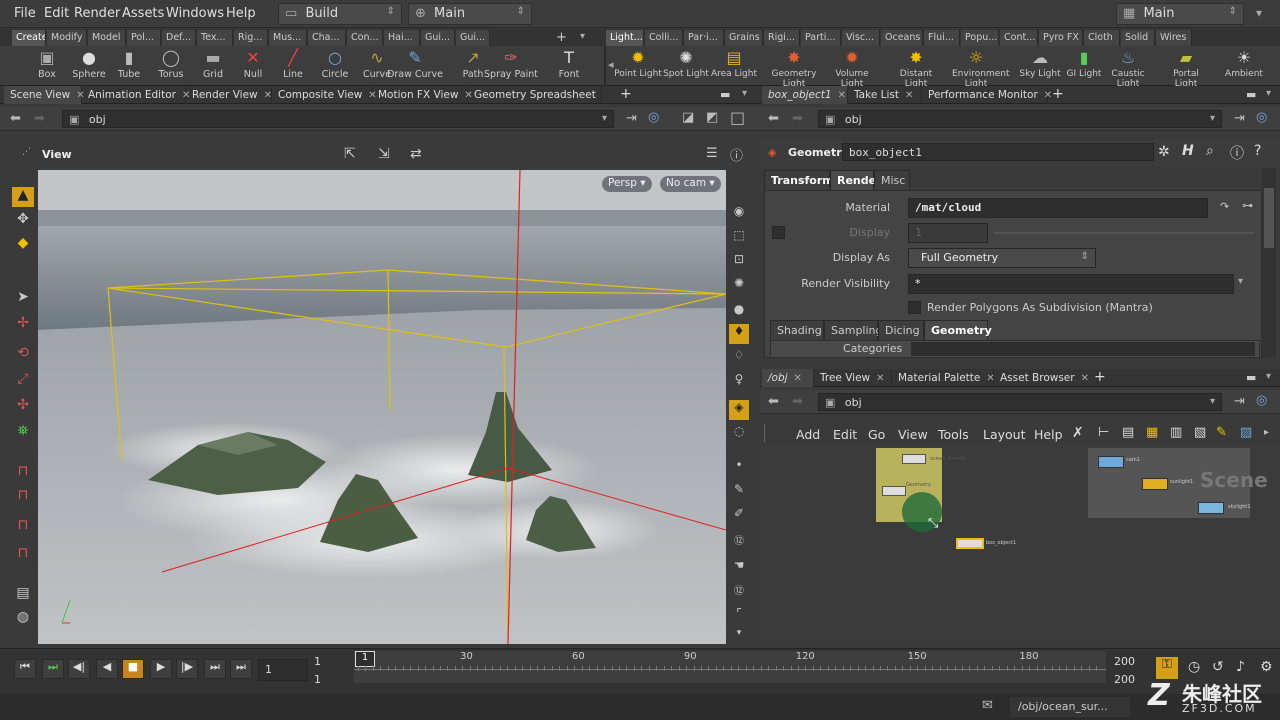 Image resolution: width=1280 pixels, height=720 pixels. Describe the element at coordinates (958, 330) in the screenshot. I see `sub-tab-geometry: Geometry` at that location.